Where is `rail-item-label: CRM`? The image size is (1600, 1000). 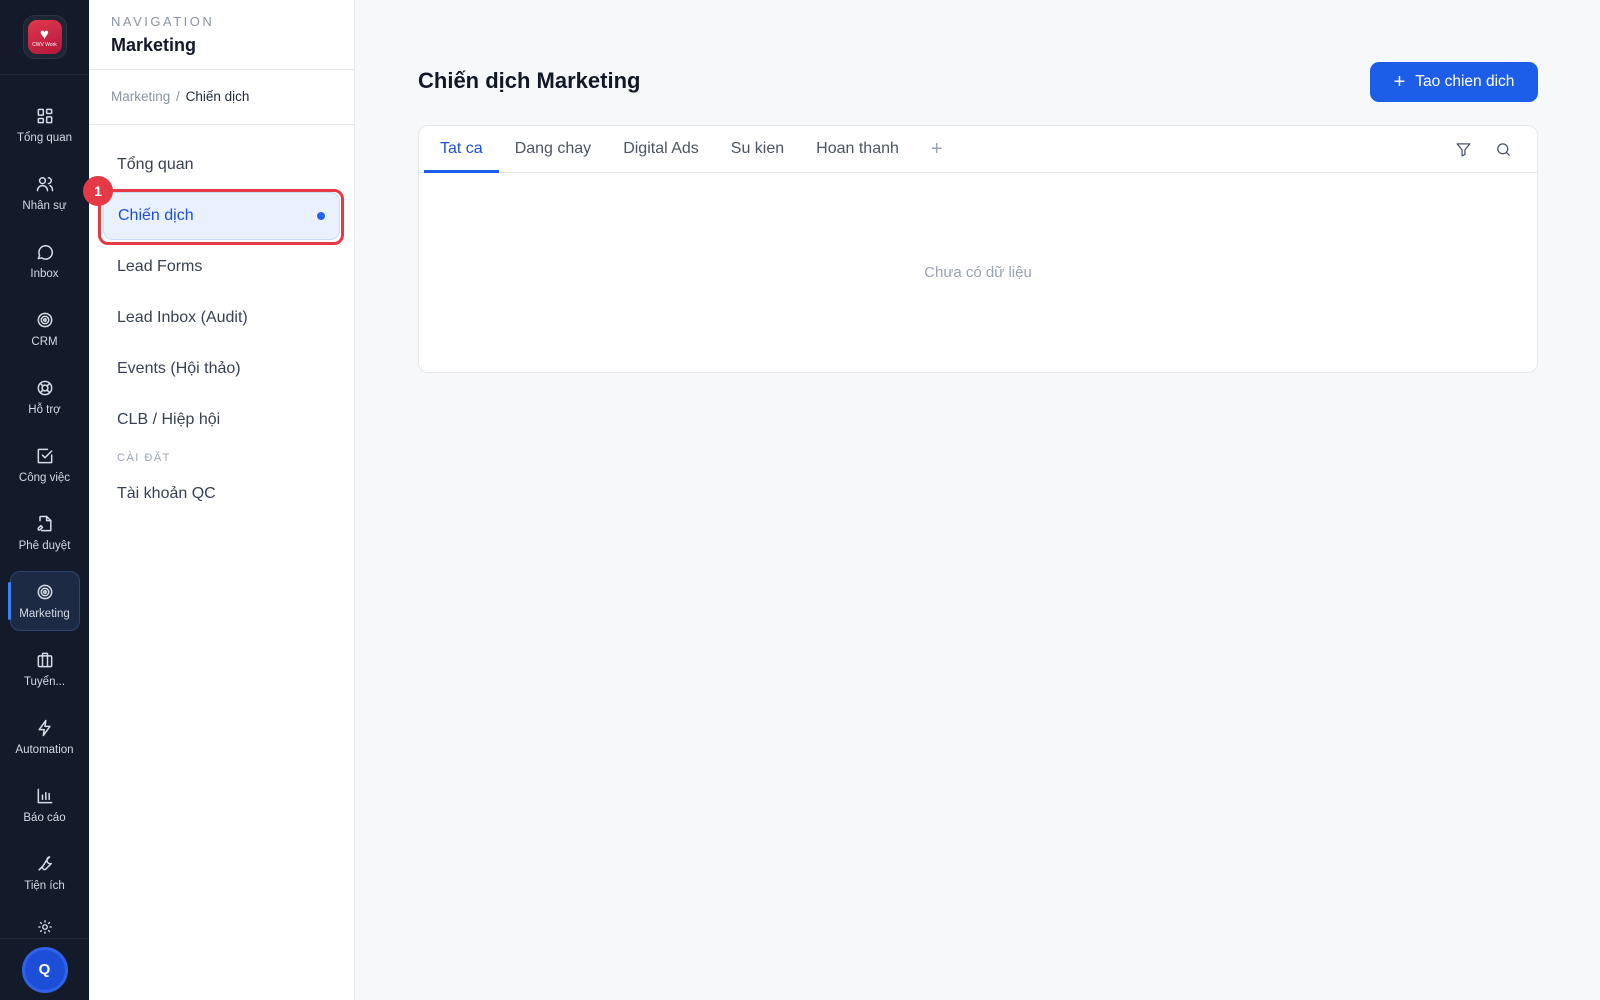
rail-item-label: CRM is located at coordinates (44, 342).